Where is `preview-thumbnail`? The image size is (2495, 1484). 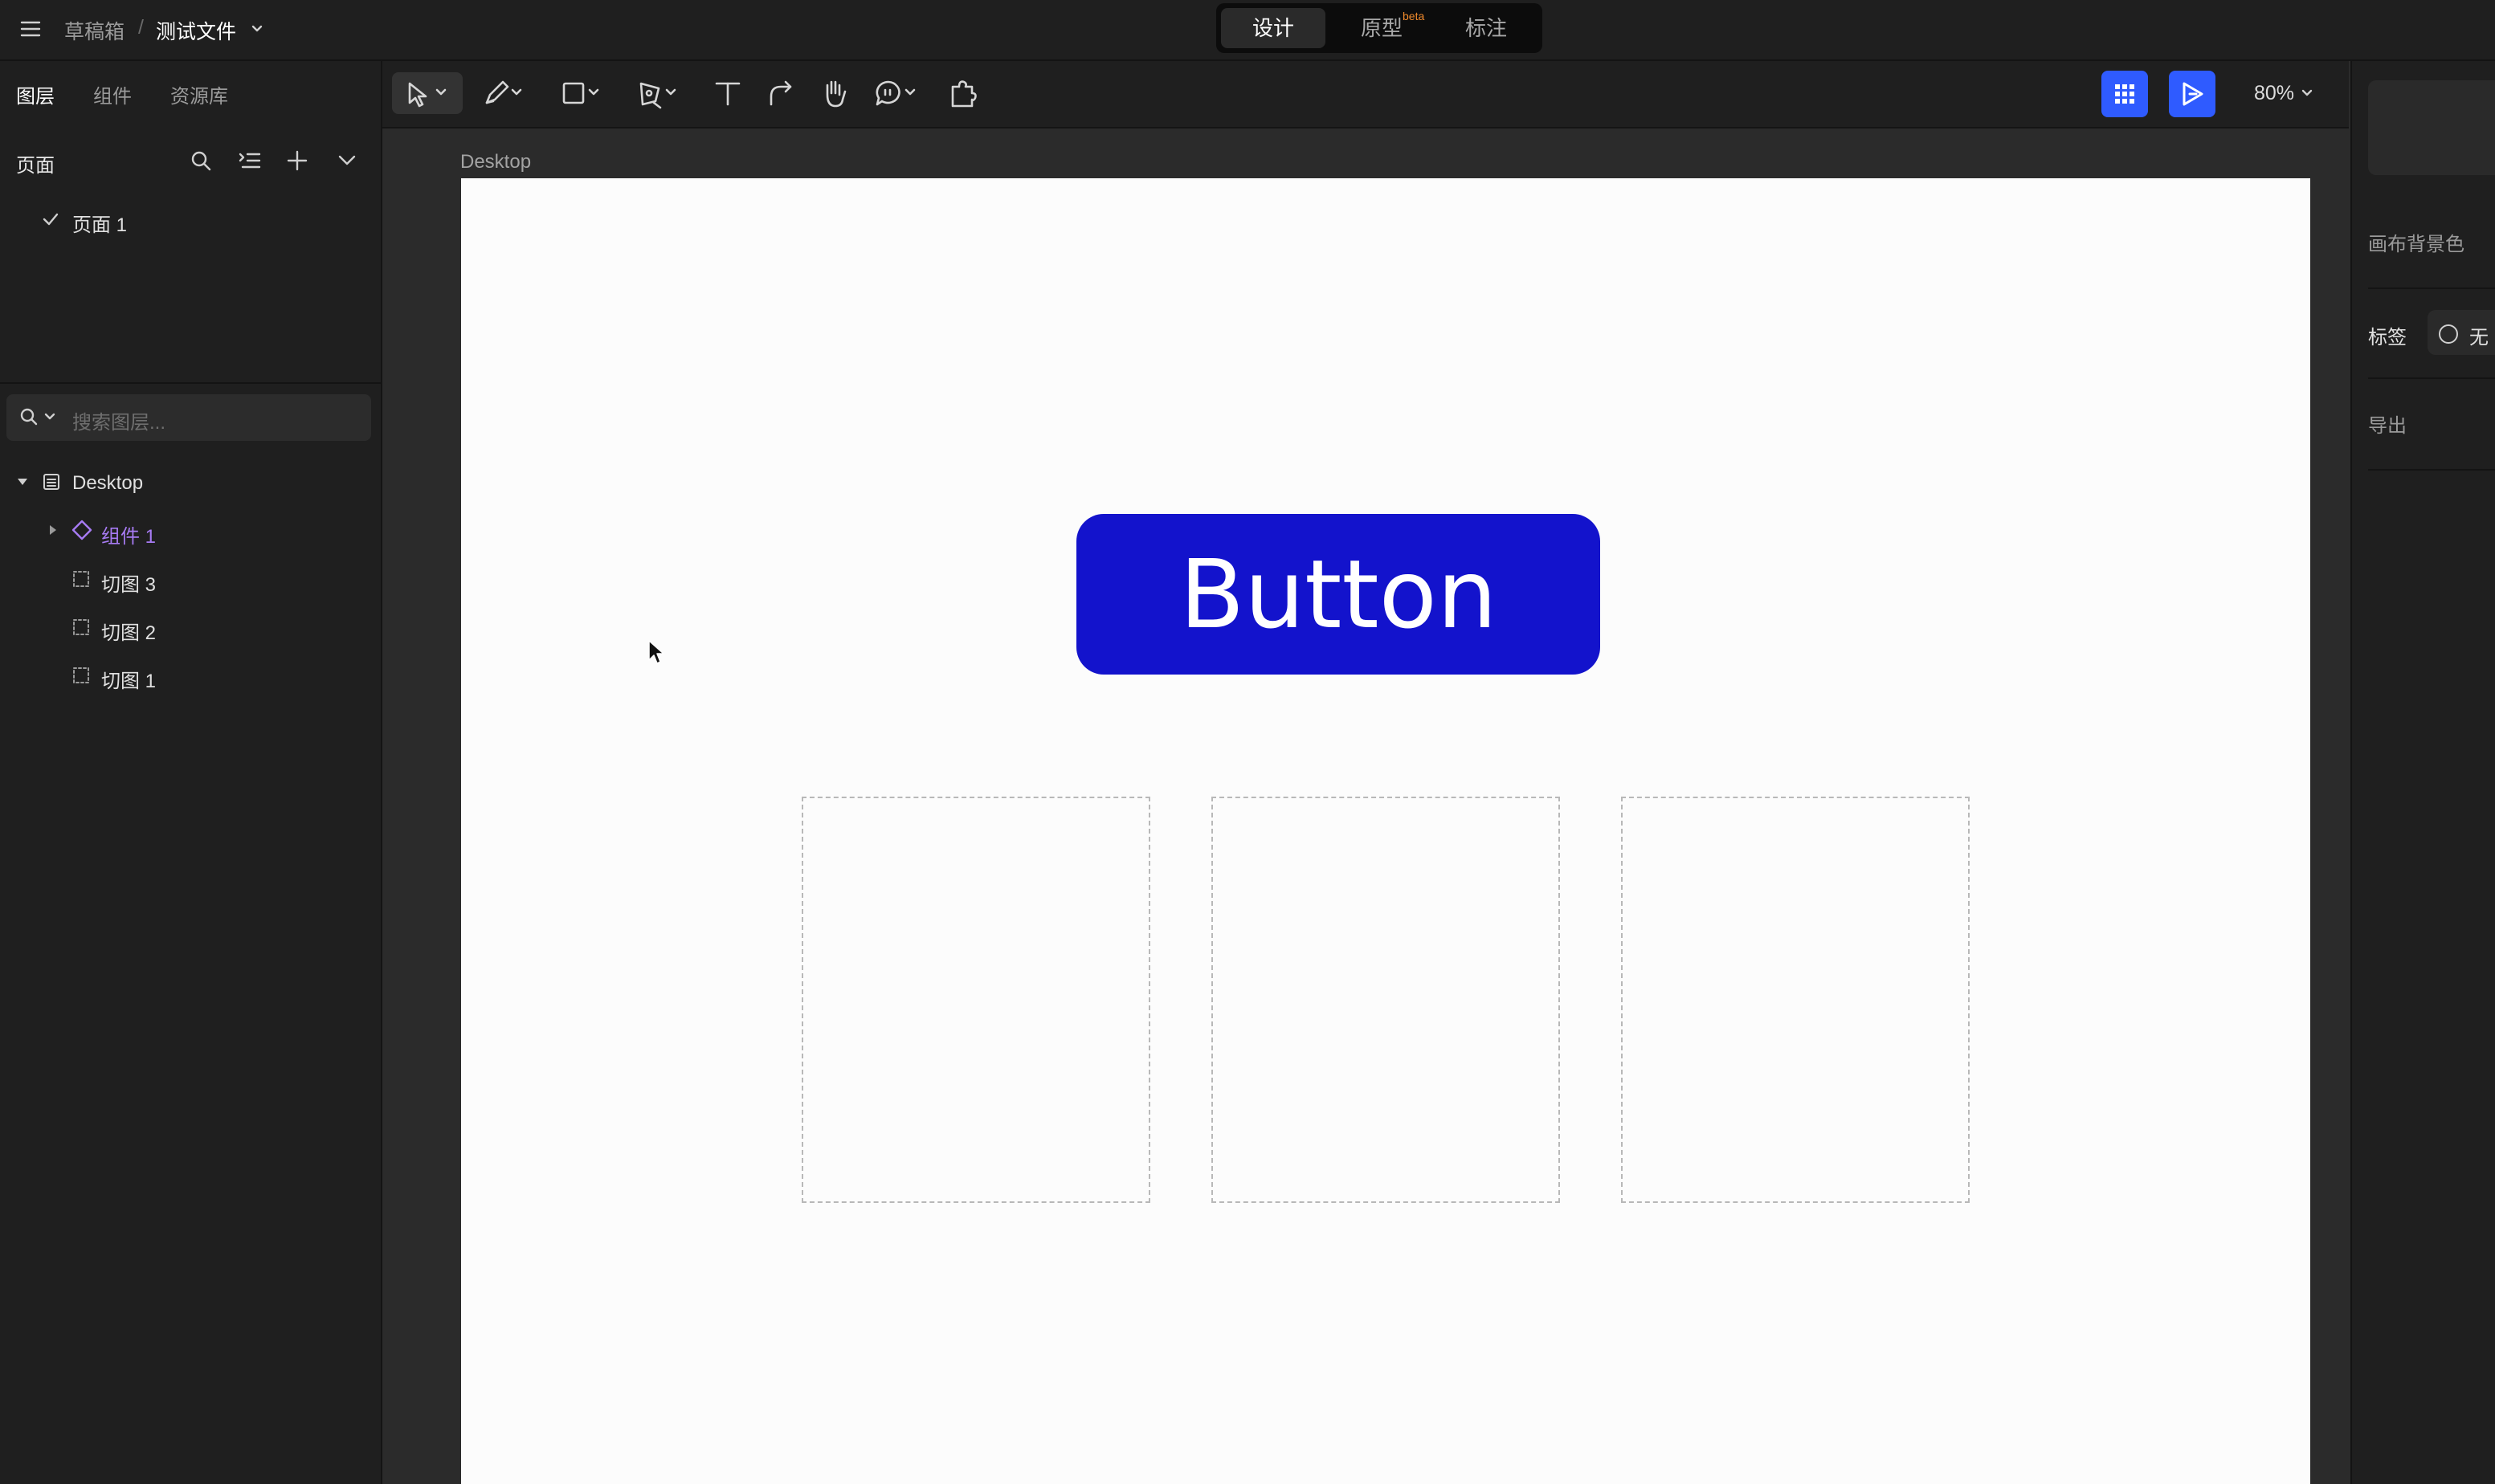 preview-thumbnail is located at coordinates (2432, 127).